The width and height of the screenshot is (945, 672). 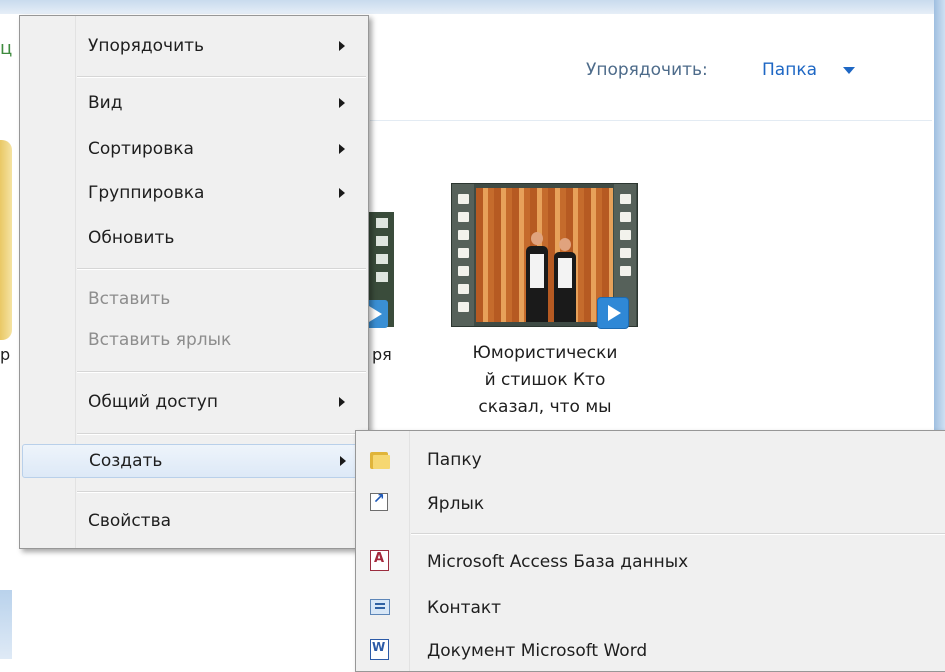 I want to click on menu-item-new: Создать, so click(x=194, y=461).